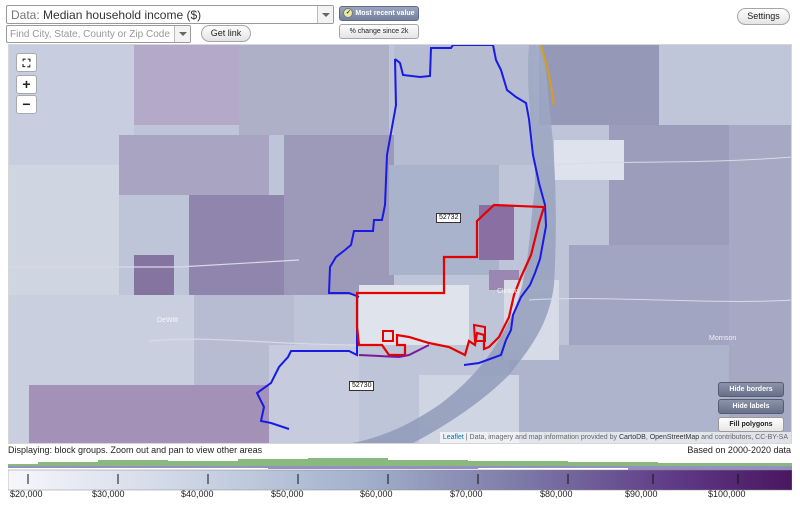  What do you see at coordinates (449, 218) in the screenshot?
I see `zip-label: 52732` at bounding box center [449, 218].